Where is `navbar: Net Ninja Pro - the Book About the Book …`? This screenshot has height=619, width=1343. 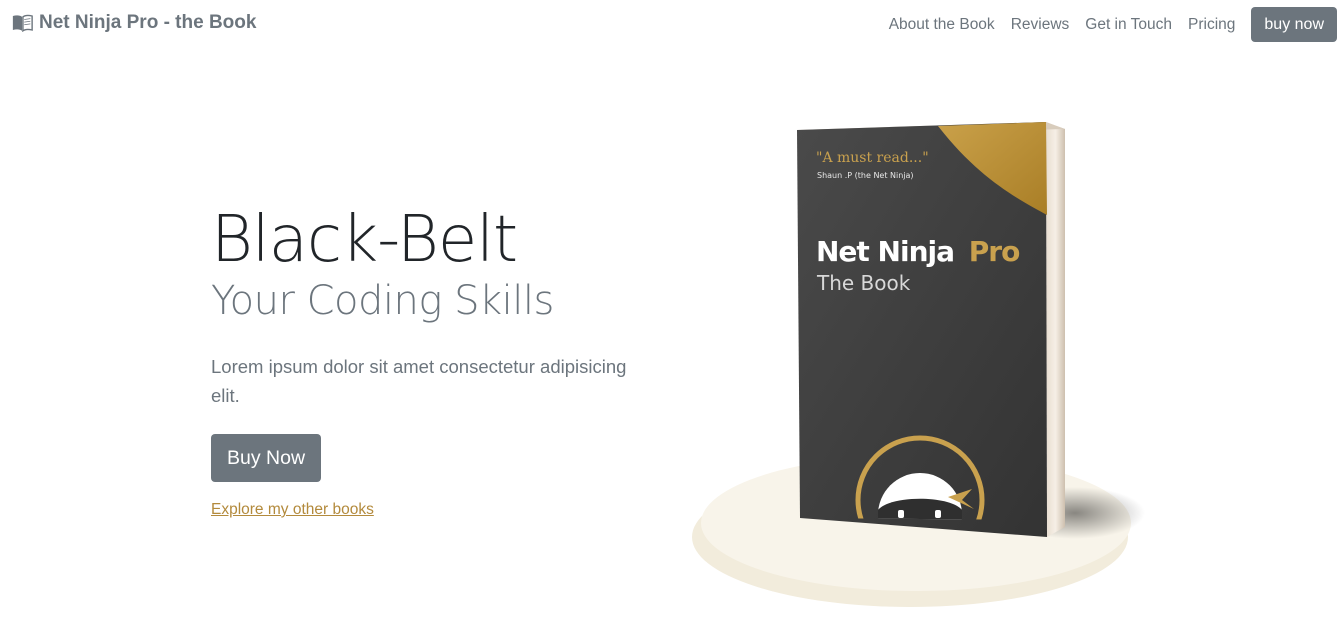
navbar: Net Ninja Pro - the Book About the Book … is located at coordinates (671, 25).